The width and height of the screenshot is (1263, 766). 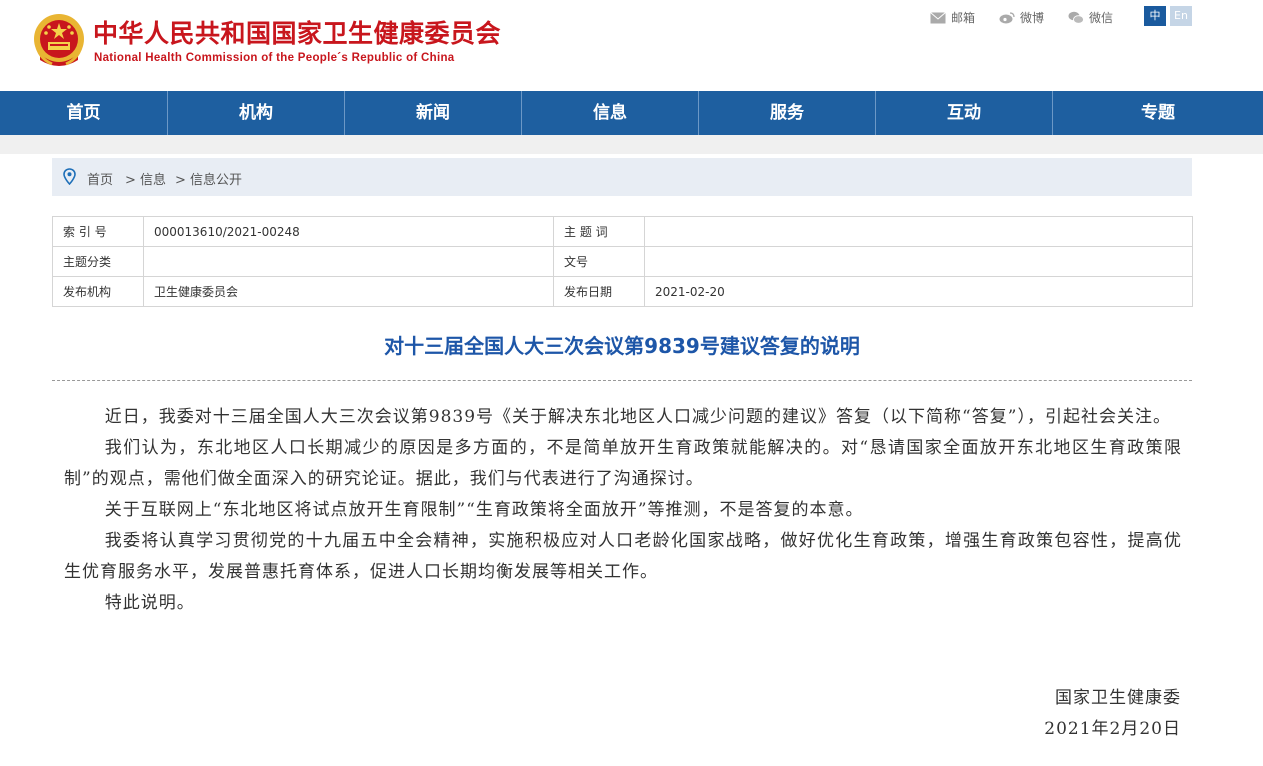 What do you see at coordinates (98, 291) in the screenshot?
I see `meta-label: 发布机构` at bounding box center [98, 291].